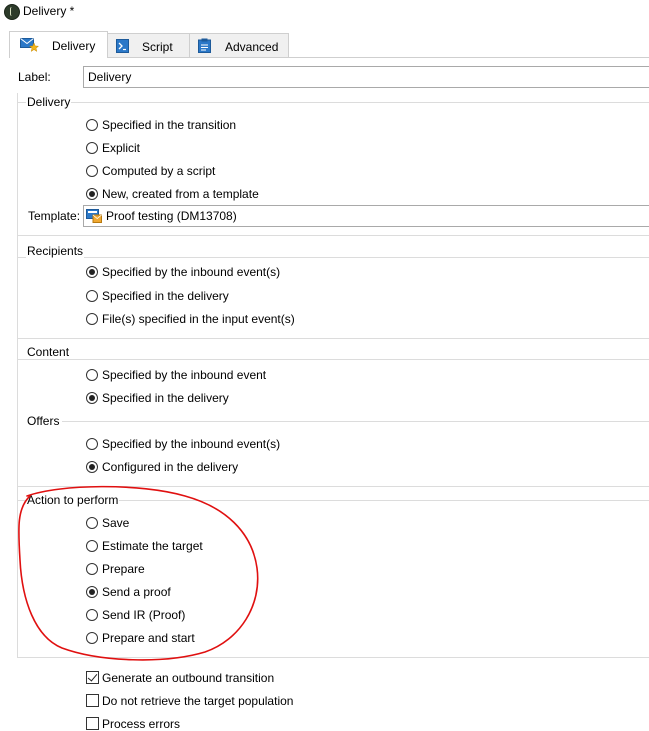 The width and height of the screenshot is (649, 731). What do you see at coordinates (92, 700) in the screenshot?
I see `checkbox-no-retrieve-target` at bounding box center [92, 700].